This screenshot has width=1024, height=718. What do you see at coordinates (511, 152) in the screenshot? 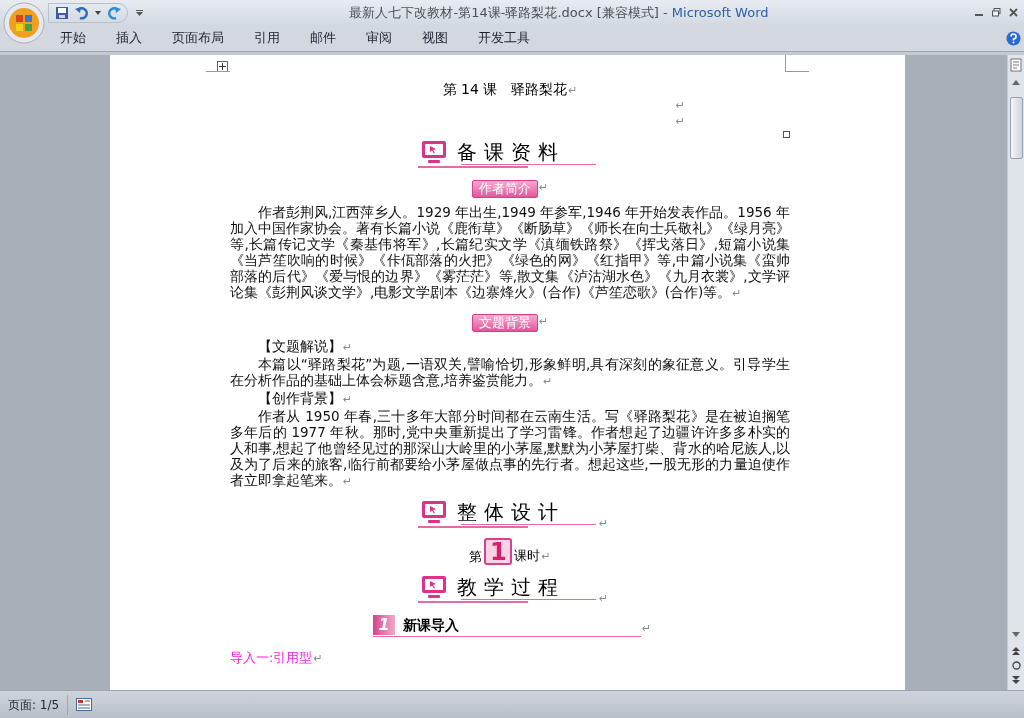
I see `section-heading: 备课资料` at bounding box center [511, 152].